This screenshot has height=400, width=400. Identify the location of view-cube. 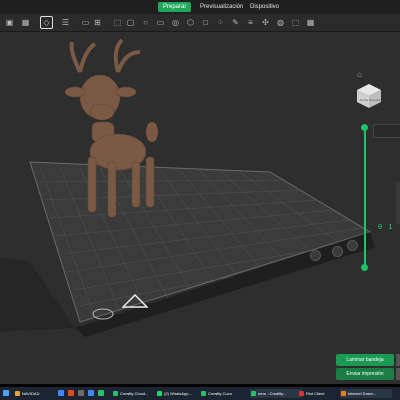
(369, 96).